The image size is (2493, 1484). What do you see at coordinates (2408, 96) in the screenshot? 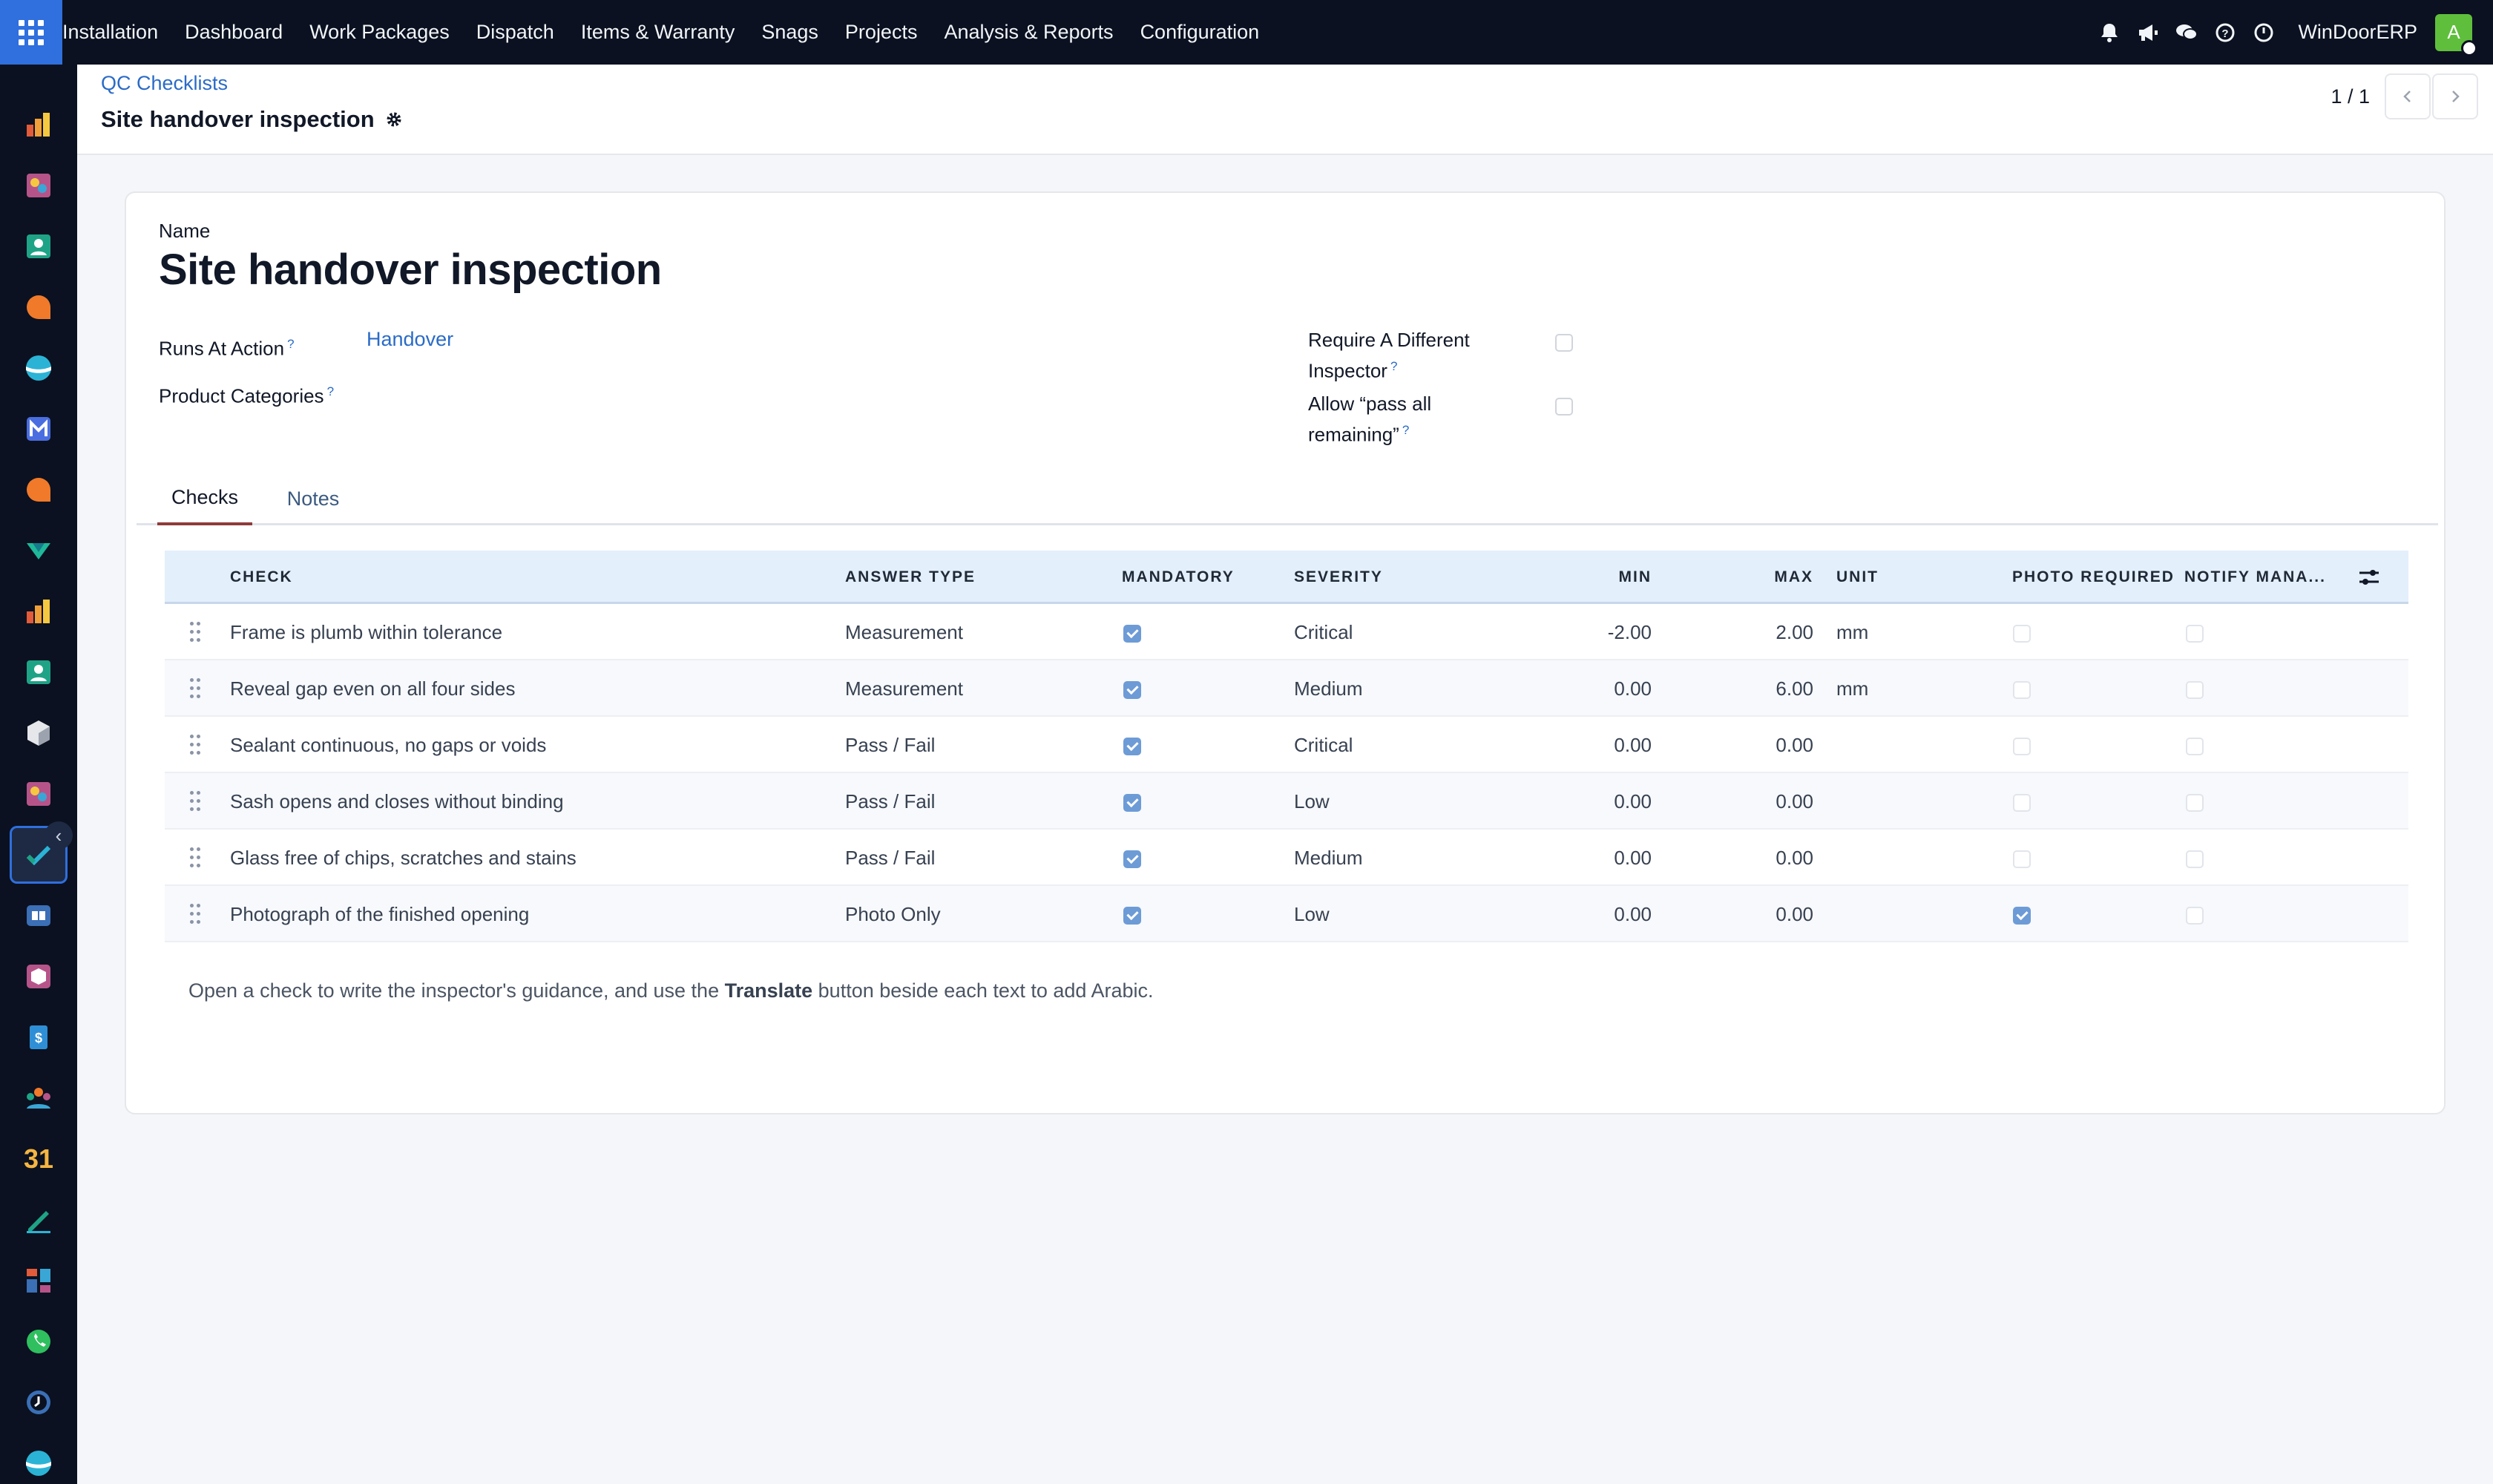
I see `pager-previous-button` at bounding box center [2408, 96].